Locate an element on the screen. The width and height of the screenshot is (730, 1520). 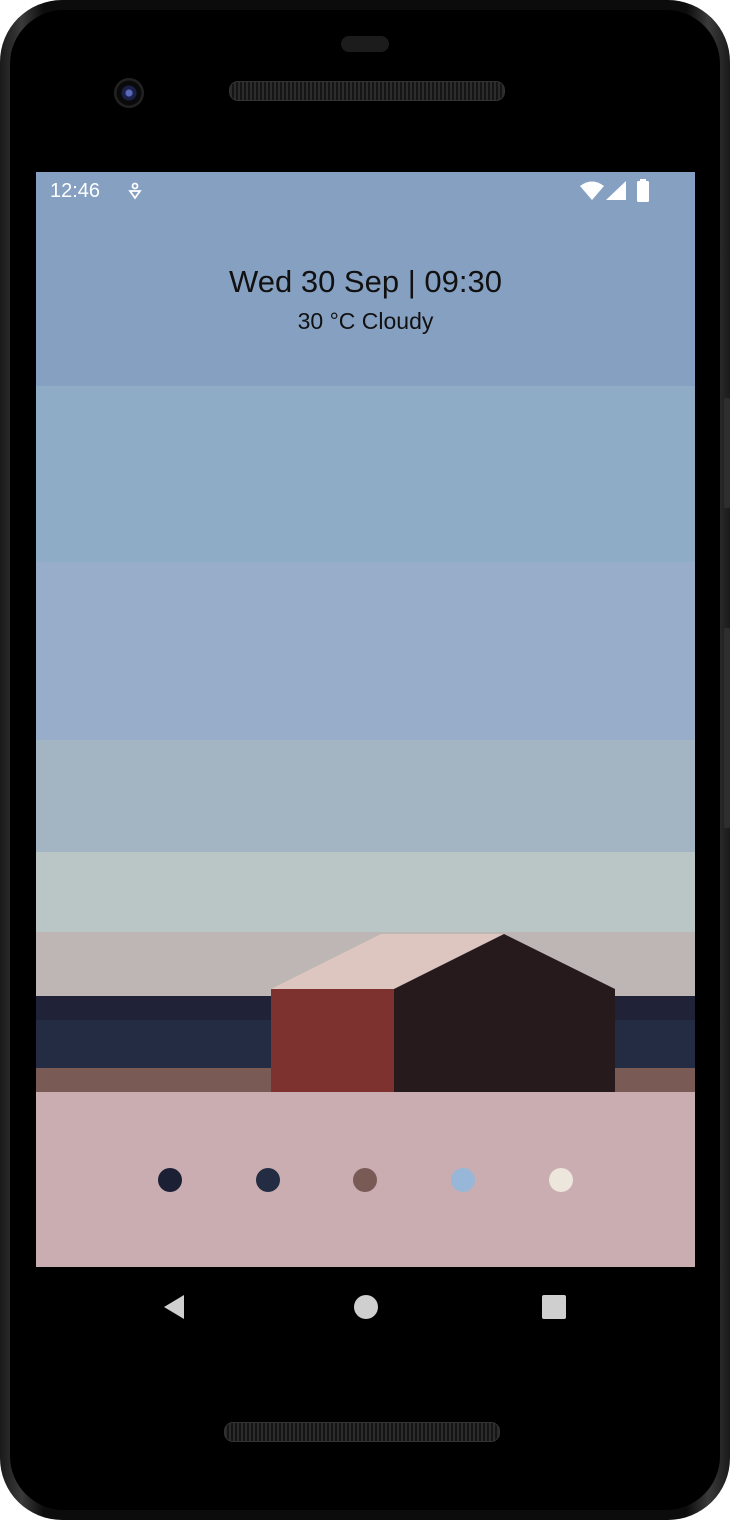
color-palette is located at coordinates (365, 1180).